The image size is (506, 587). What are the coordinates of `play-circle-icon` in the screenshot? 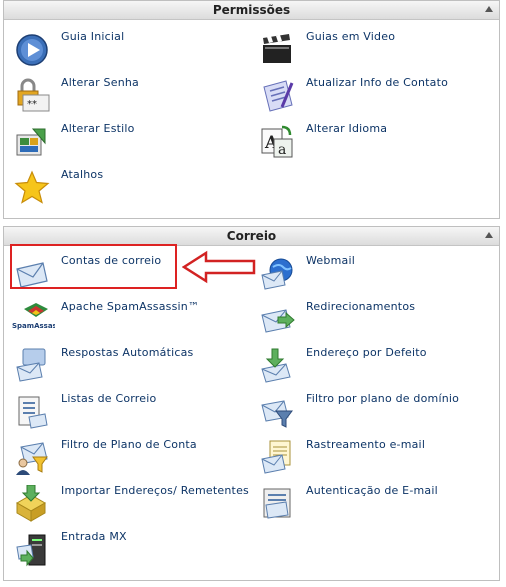 It's located at (32, 50).